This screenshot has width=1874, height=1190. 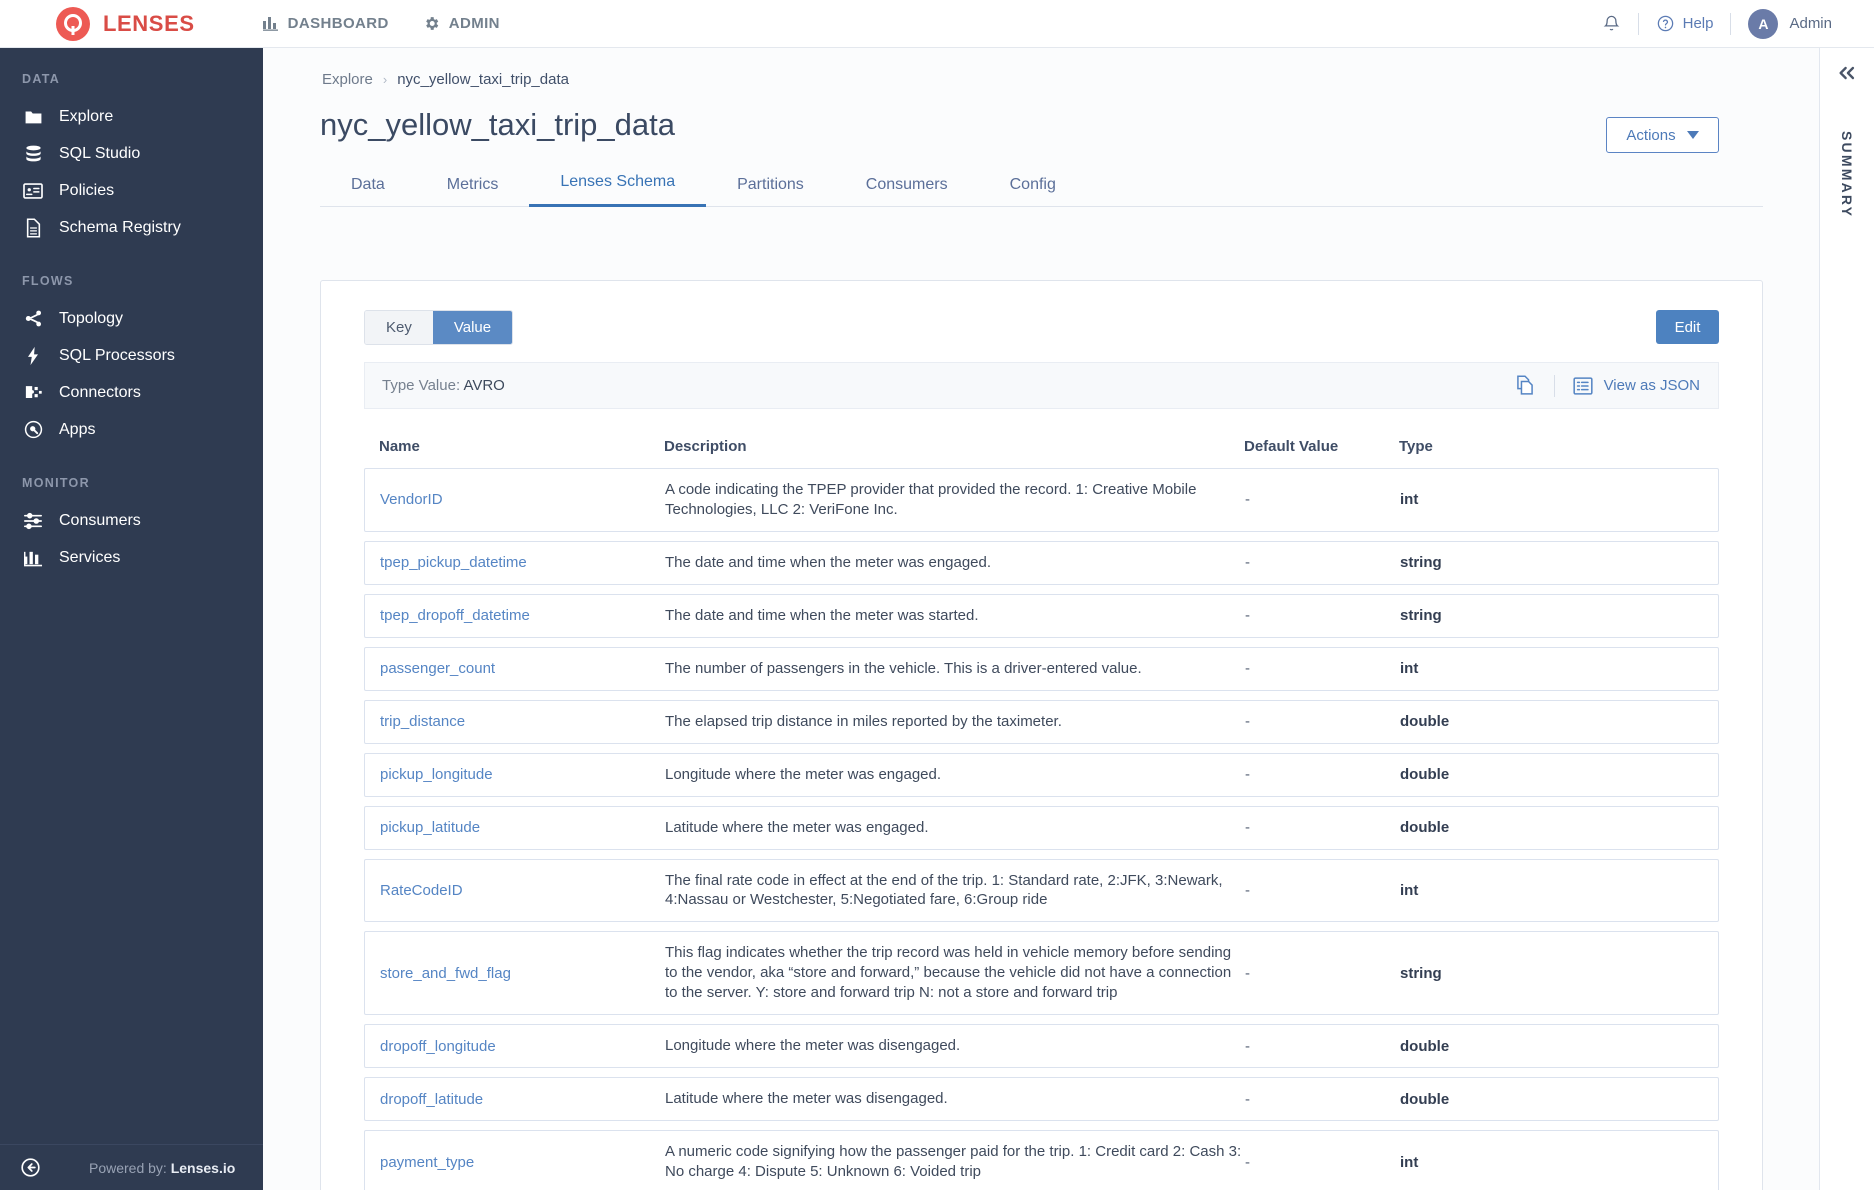 I want to click on sidebar-item-sql-studio: SQL Studio, so click(x=131, y=153).